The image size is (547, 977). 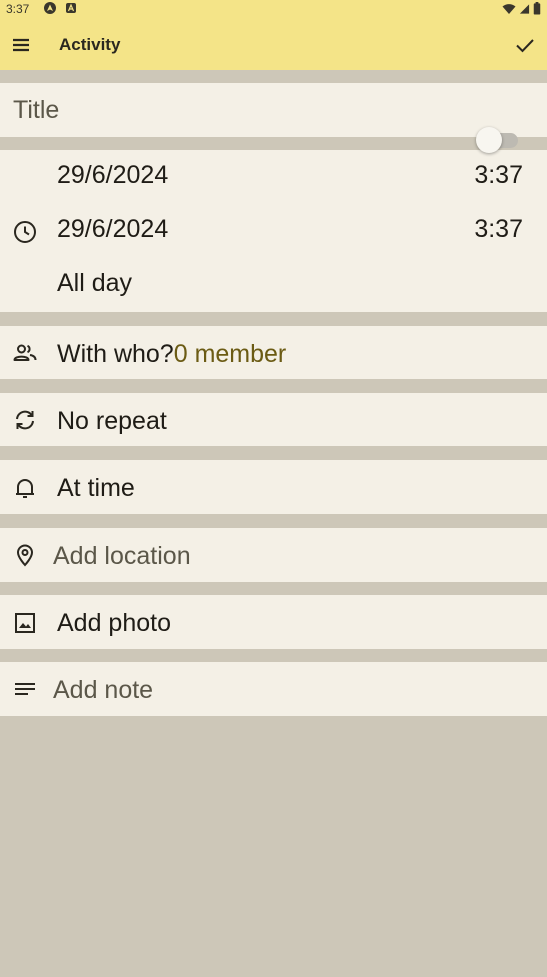 I want to click on location-row: Add location, so click(x=273, y=555).